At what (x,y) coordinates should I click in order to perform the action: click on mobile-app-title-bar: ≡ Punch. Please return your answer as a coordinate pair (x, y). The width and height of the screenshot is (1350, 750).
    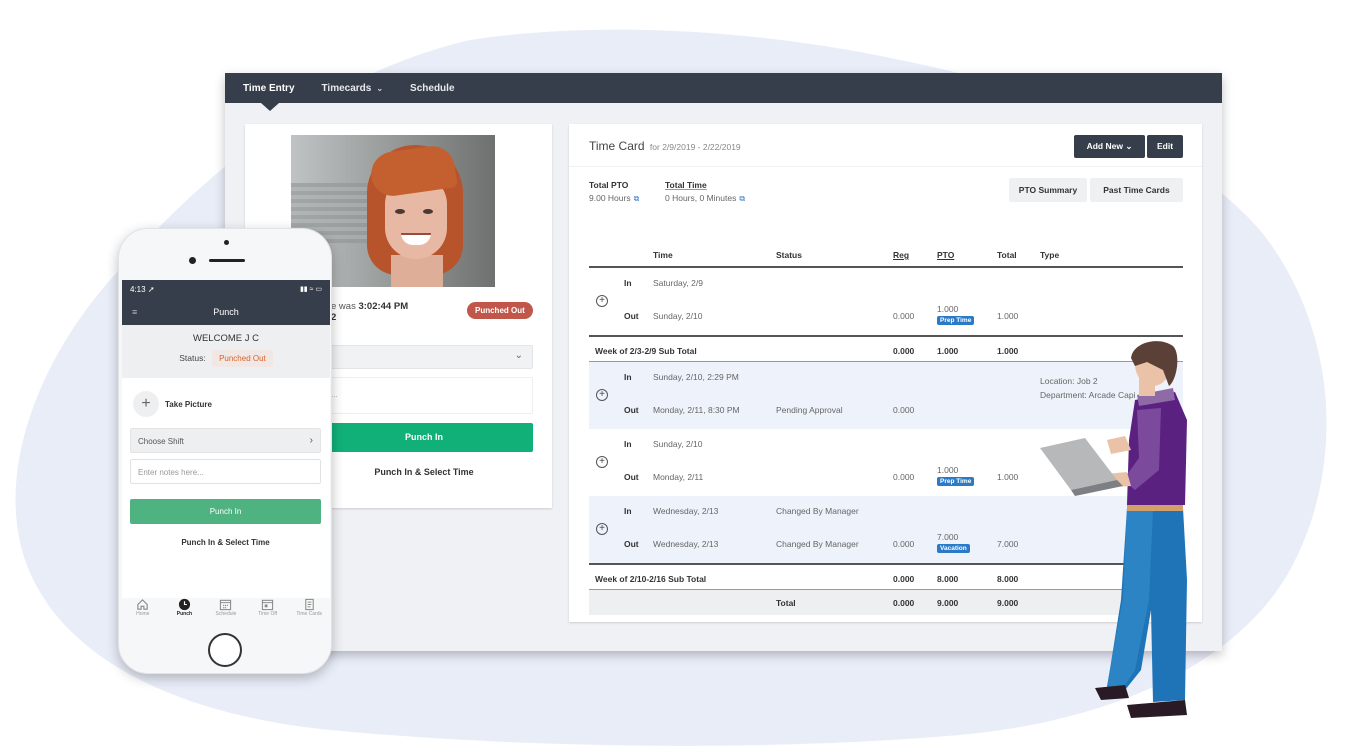
    Looking at the image, I should click on (226, 312).